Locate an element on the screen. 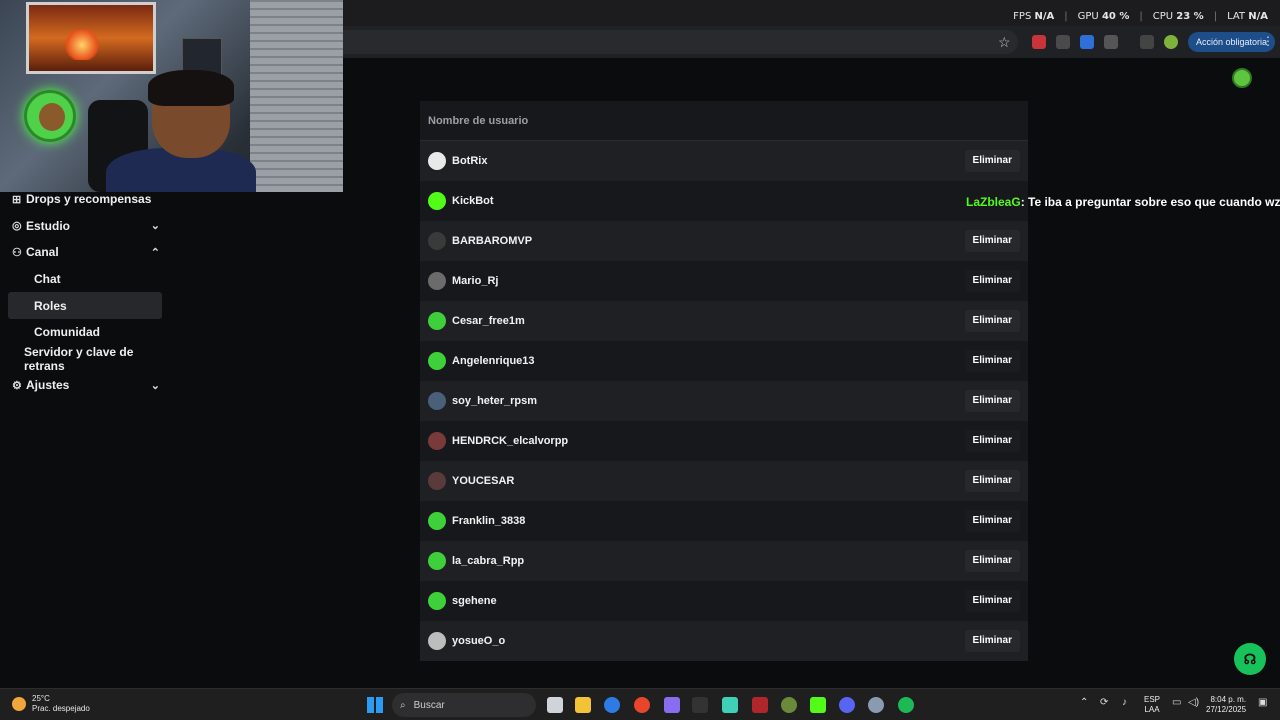 This screenshot has width=1280, height=720. sidebar-item-channel: ⚇ Canal ⌃ is located at coordinates (85, 252).